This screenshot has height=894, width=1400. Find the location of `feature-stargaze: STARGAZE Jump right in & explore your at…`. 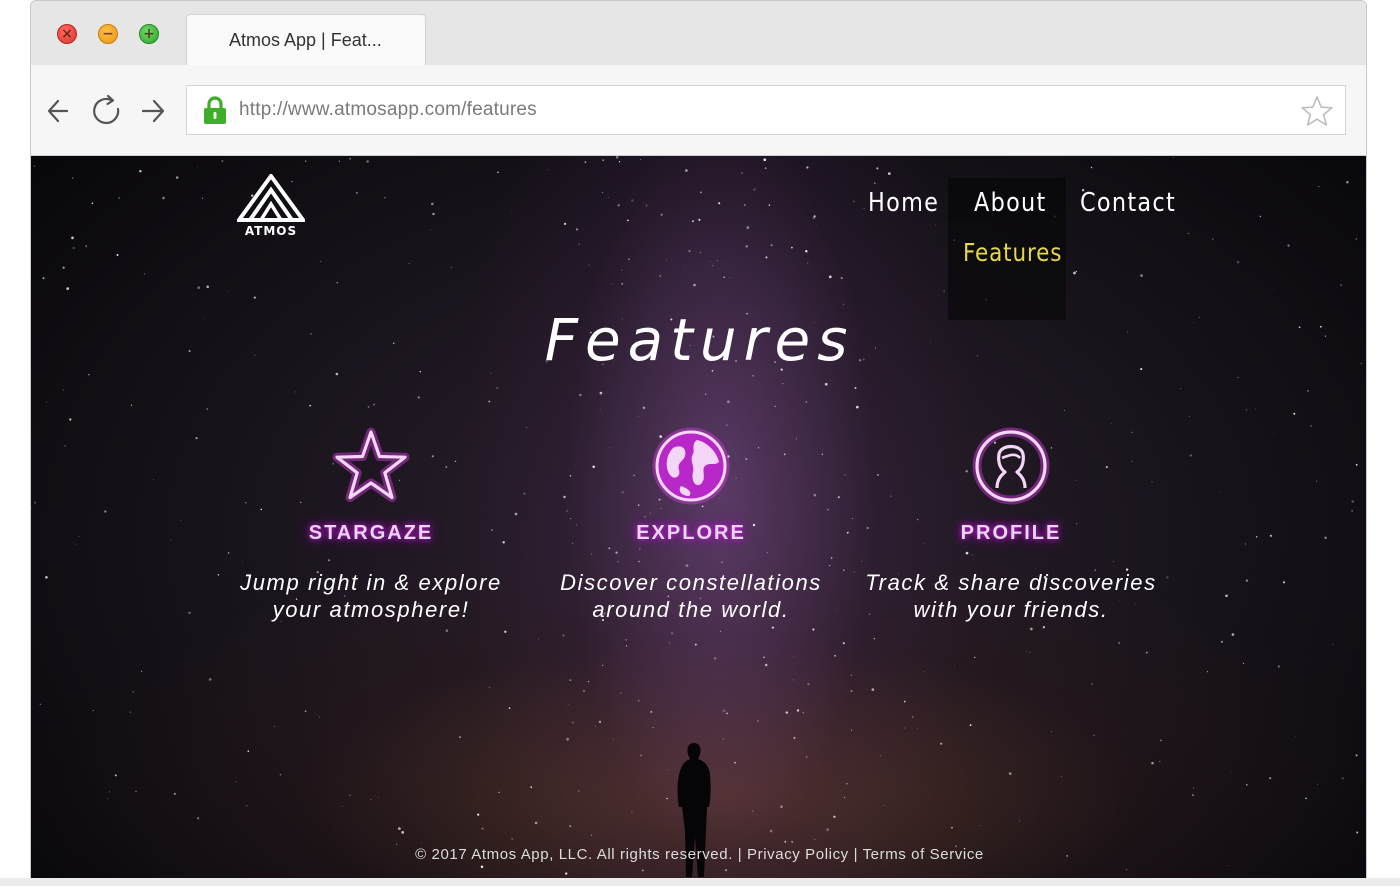

feature-stargaze: STARGAZE Jump right in & explore your at… is located at coordinates (371, 524).